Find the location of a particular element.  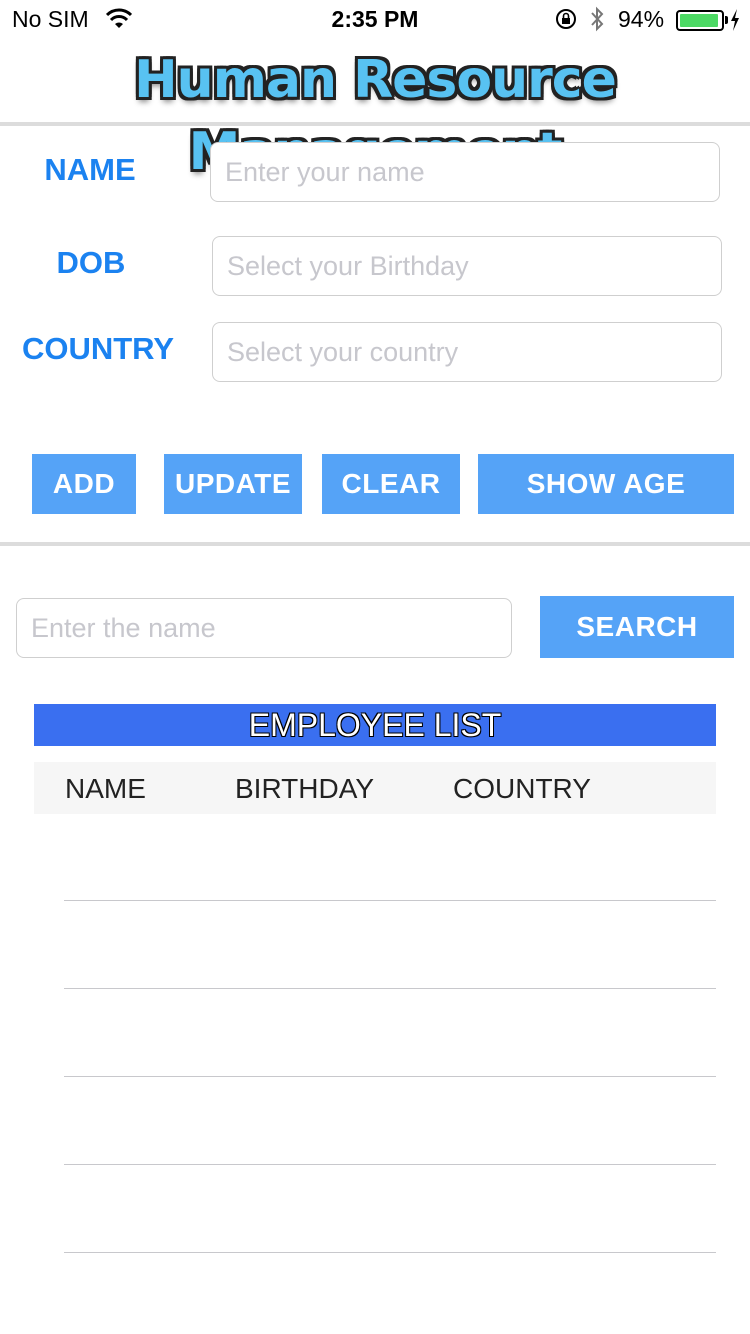

orientation-lock-icon is located at coordinates (566, 19).